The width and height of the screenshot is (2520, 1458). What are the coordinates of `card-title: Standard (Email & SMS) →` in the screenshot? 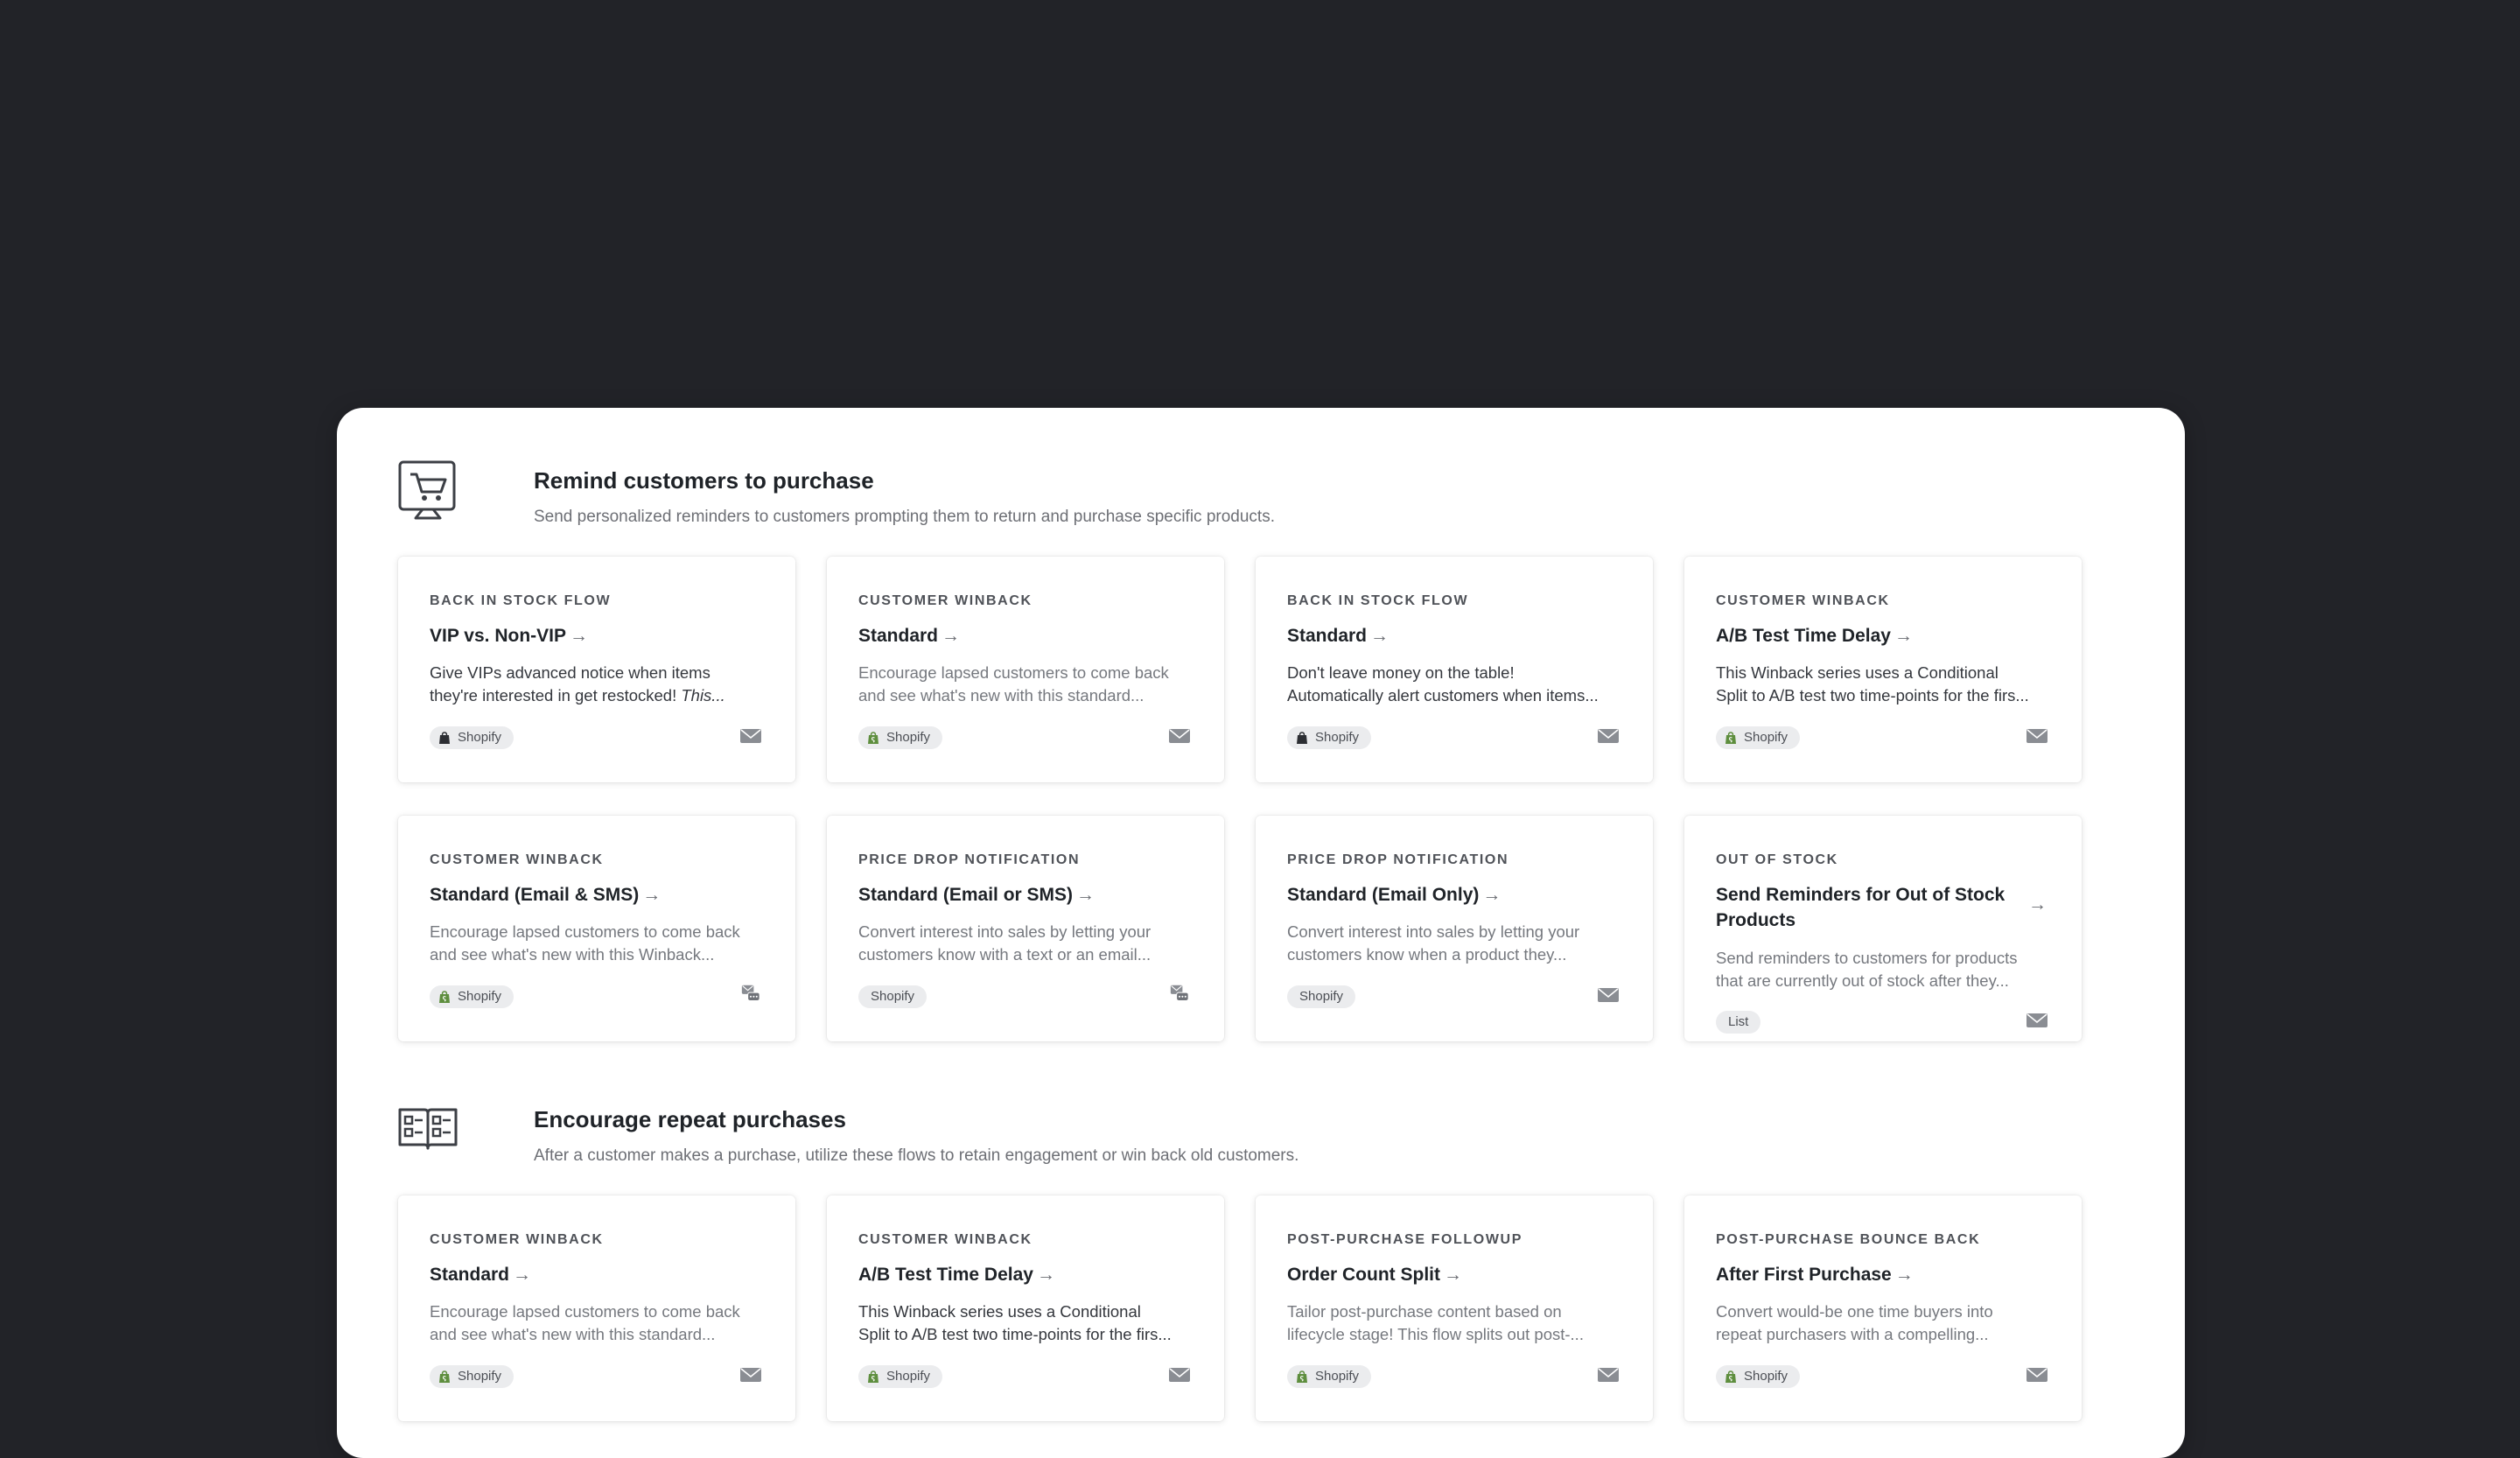 It's located at (597, 895).